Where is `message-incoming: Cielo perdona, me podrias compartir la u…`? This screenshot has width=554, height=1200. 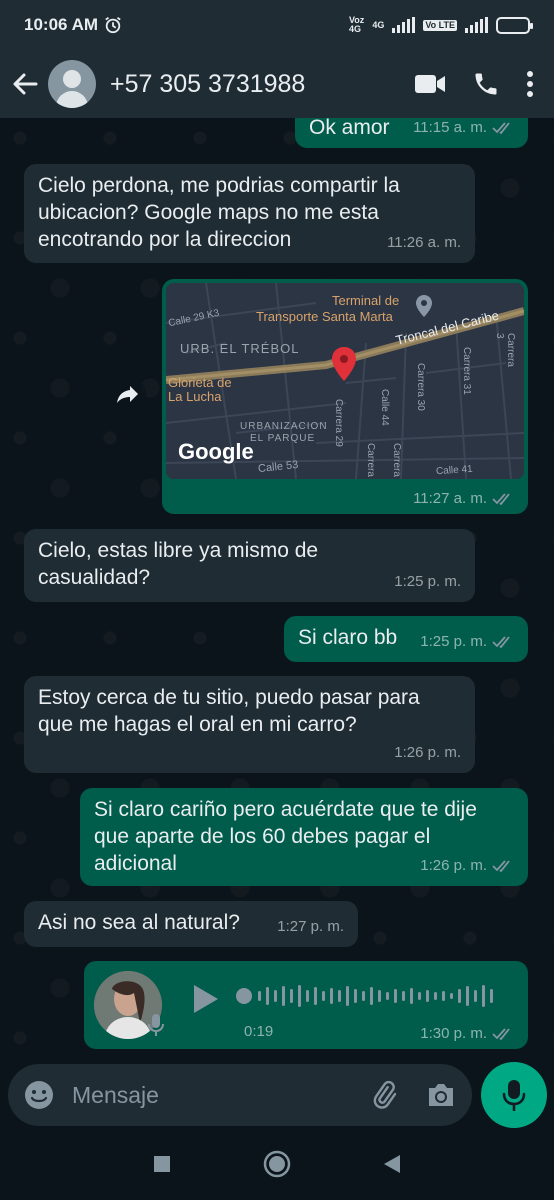
message-incoming: Cielo perdona, me podrias compartir la u… is located at coordinates (249, 213).